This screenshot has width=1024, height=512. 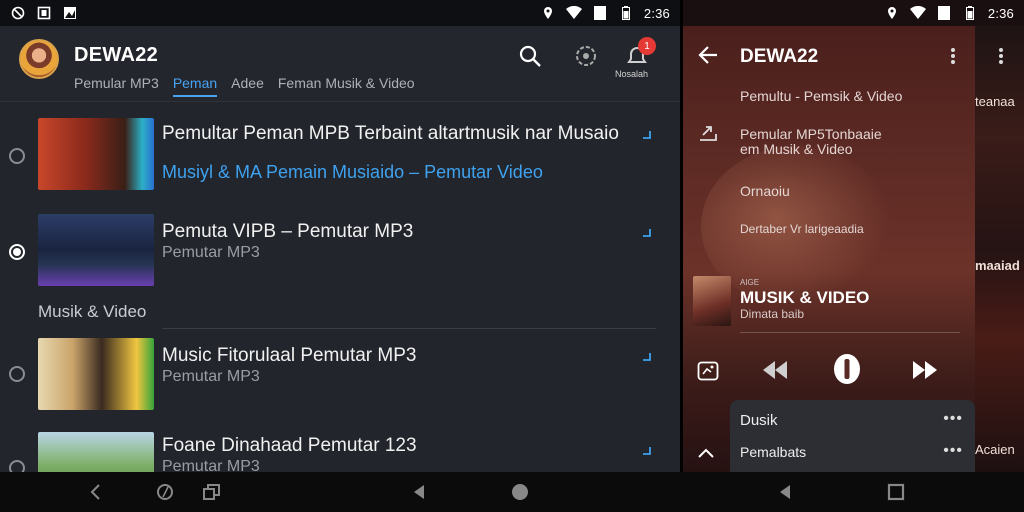 What do you see at coordinates (775, 370) in the screenshot?
I see `previous-icon` at bounding box center [775, 370].